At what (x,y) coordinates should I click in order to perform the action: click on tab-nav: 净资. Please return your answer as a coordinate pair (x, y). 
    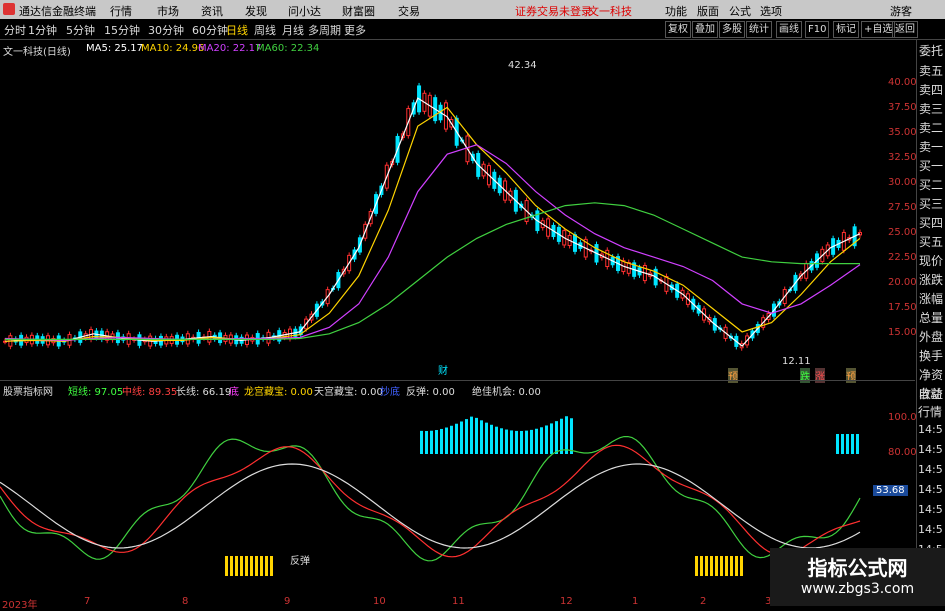
    Looking at the image, I should click on (931, 374).